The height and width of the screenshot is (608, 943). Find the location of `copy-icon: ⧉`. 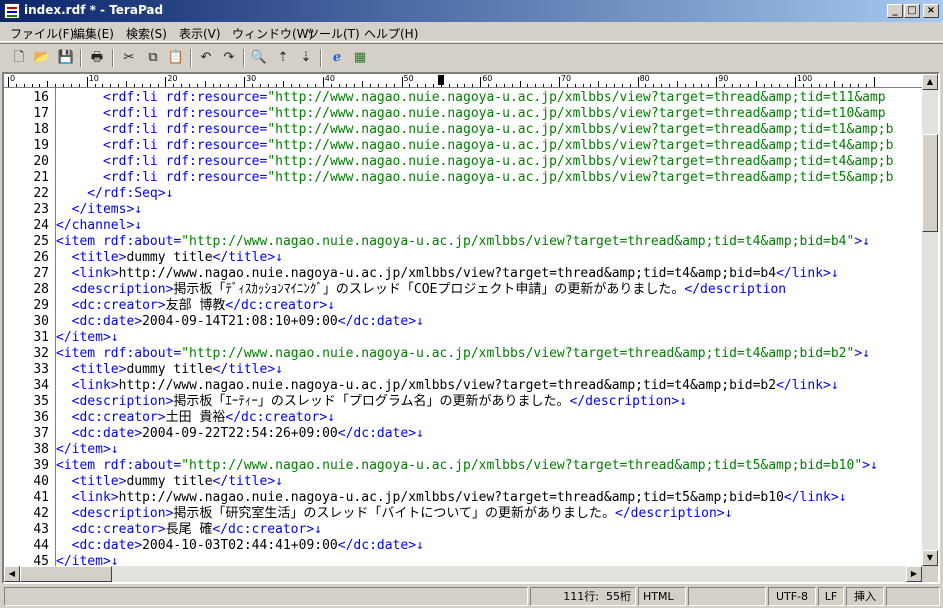

copy-icon: ⧉ is located at coordinates (153, 58).